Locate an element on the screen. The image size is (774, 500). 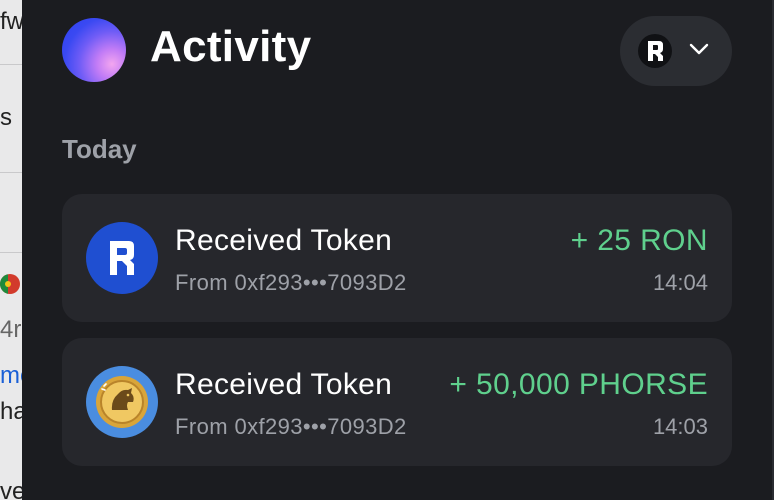
ron-token-icon is located at coordinates (122, 258).